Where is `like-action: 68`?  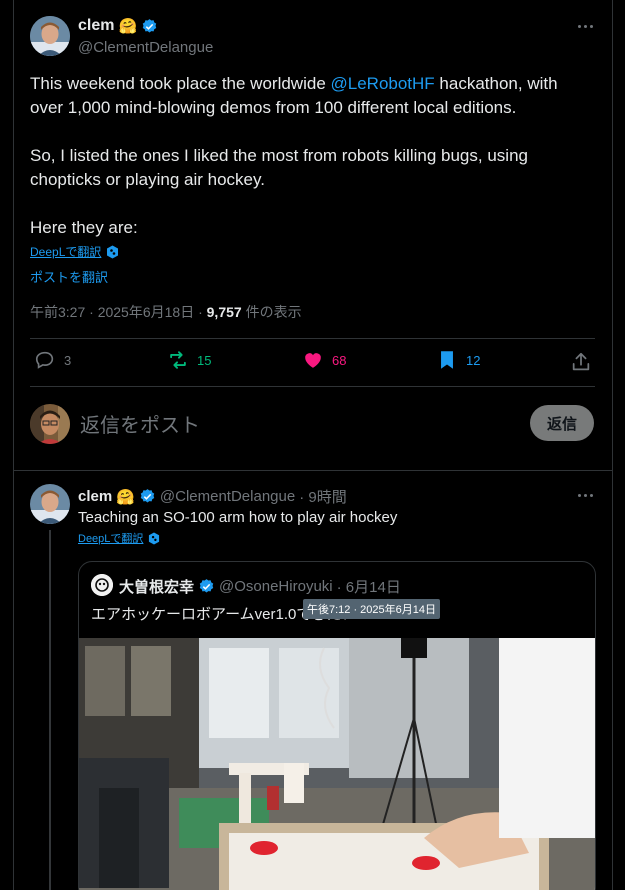 like-action: 68 is located at coordinates (324, 360).